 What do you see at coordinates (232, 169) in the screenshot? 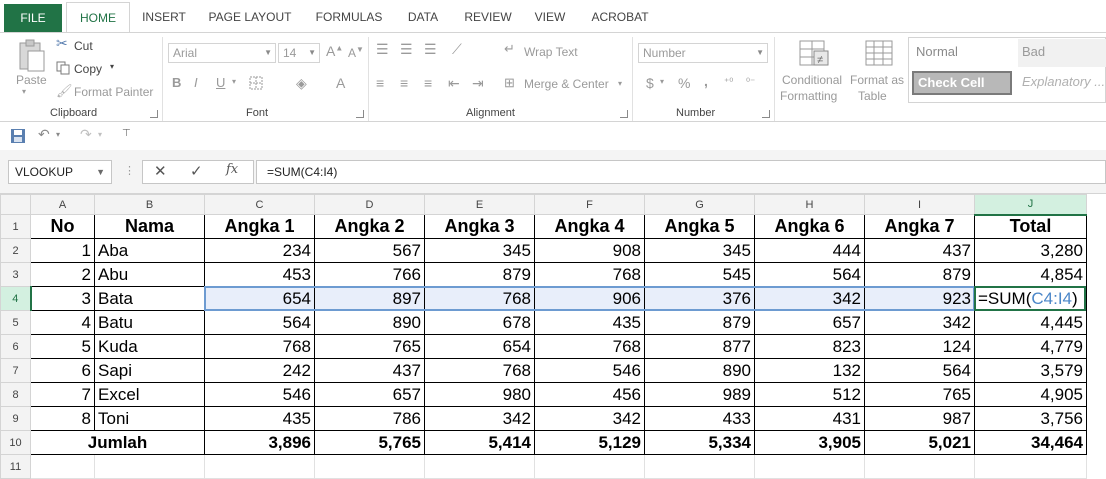
I see `insert-function-icon: fx` at bounding box center [232, 169].